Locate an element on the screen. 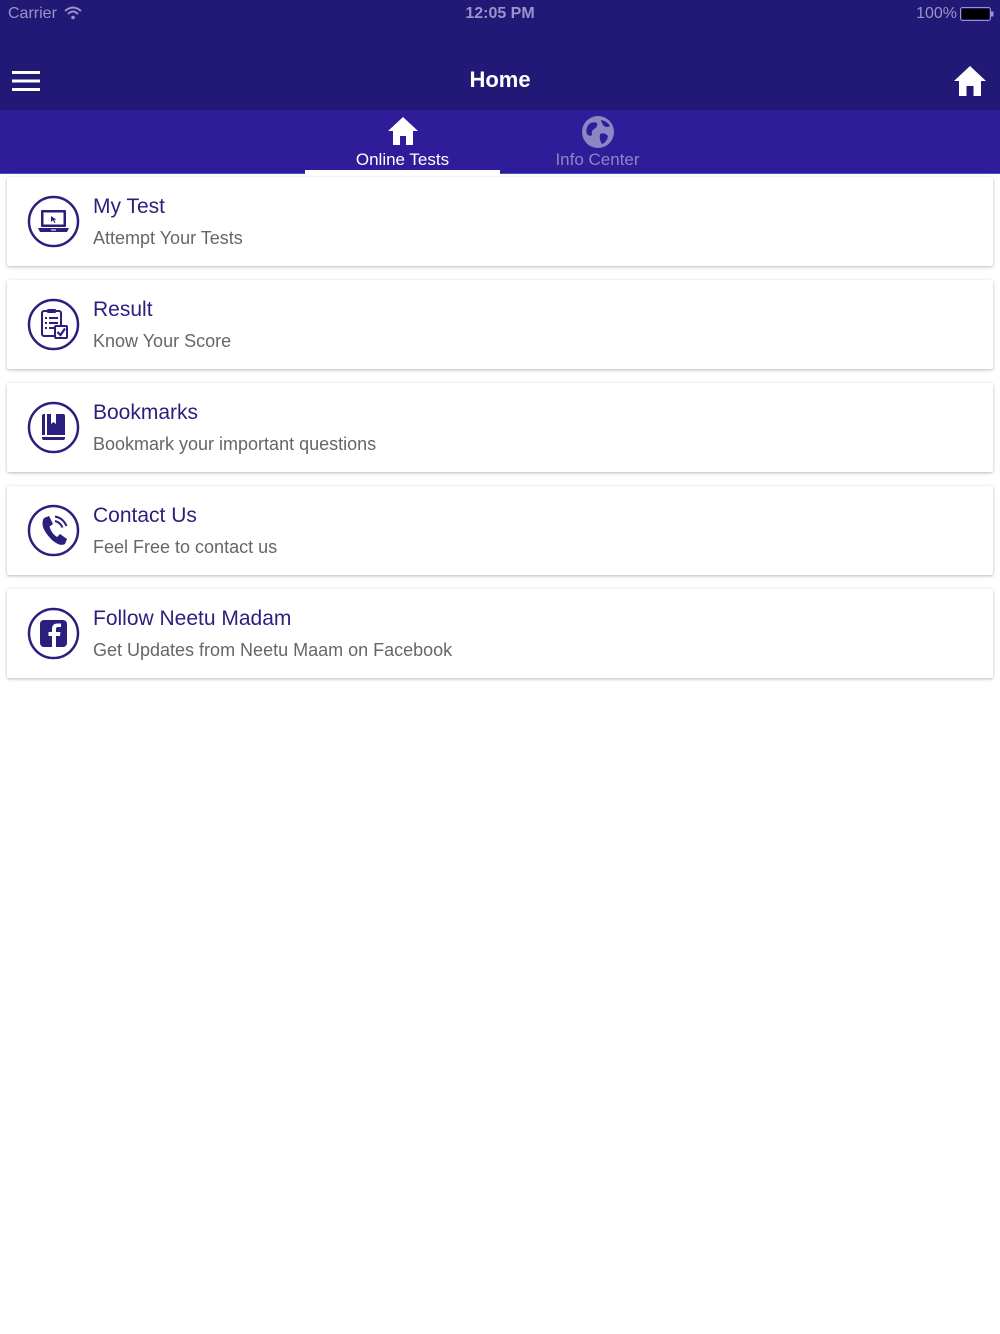 Image resolution: width=1000 pixels, height=1334 pixels. globe-icon is located at coordinates (598, 132).